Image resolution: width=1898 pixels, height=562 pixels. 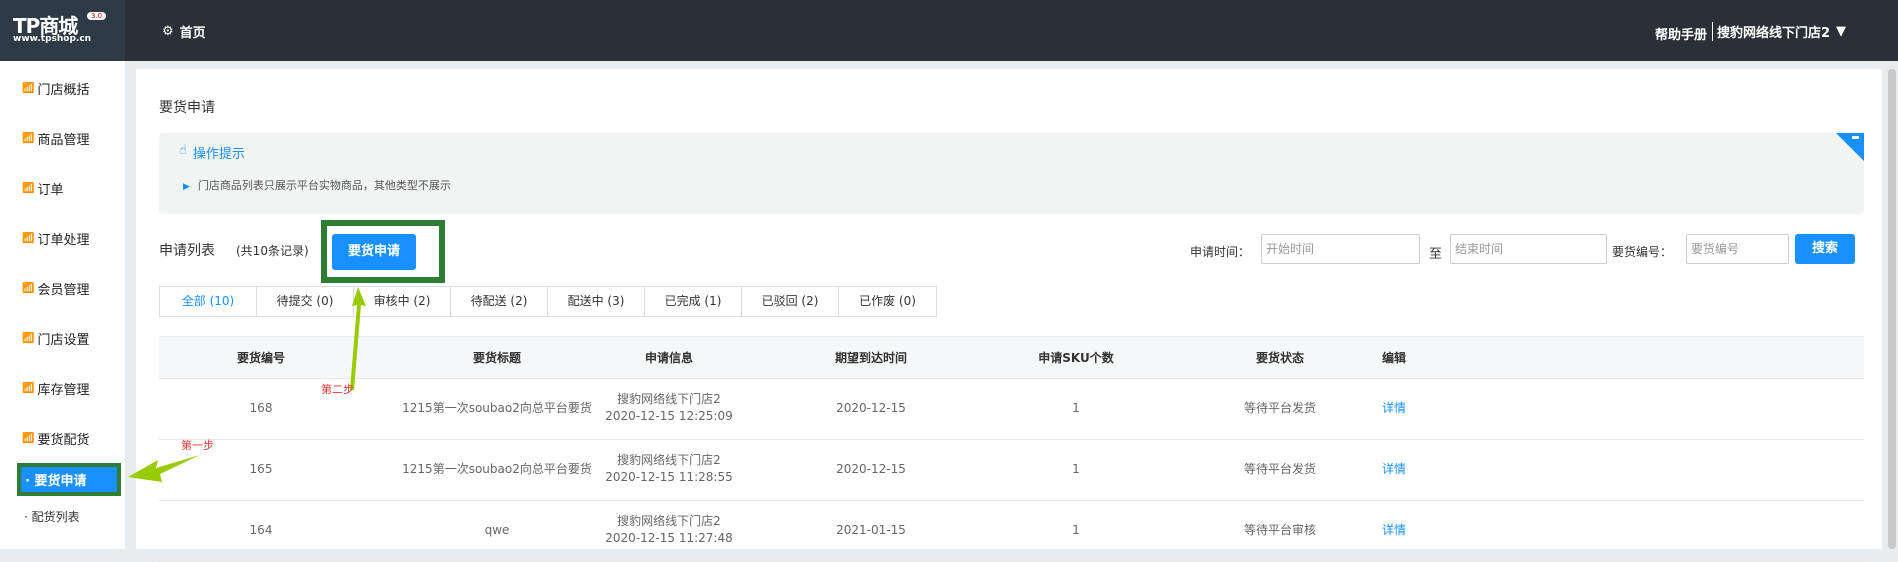 I want to click on sidebar-label: 要货配货, so click(x=63, y=440).